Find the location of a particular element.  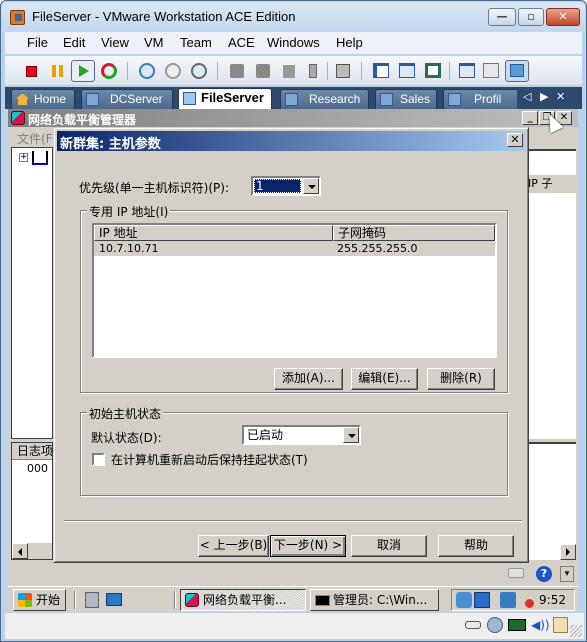

menu-ace: ACE is located at coordinates (241, 42).